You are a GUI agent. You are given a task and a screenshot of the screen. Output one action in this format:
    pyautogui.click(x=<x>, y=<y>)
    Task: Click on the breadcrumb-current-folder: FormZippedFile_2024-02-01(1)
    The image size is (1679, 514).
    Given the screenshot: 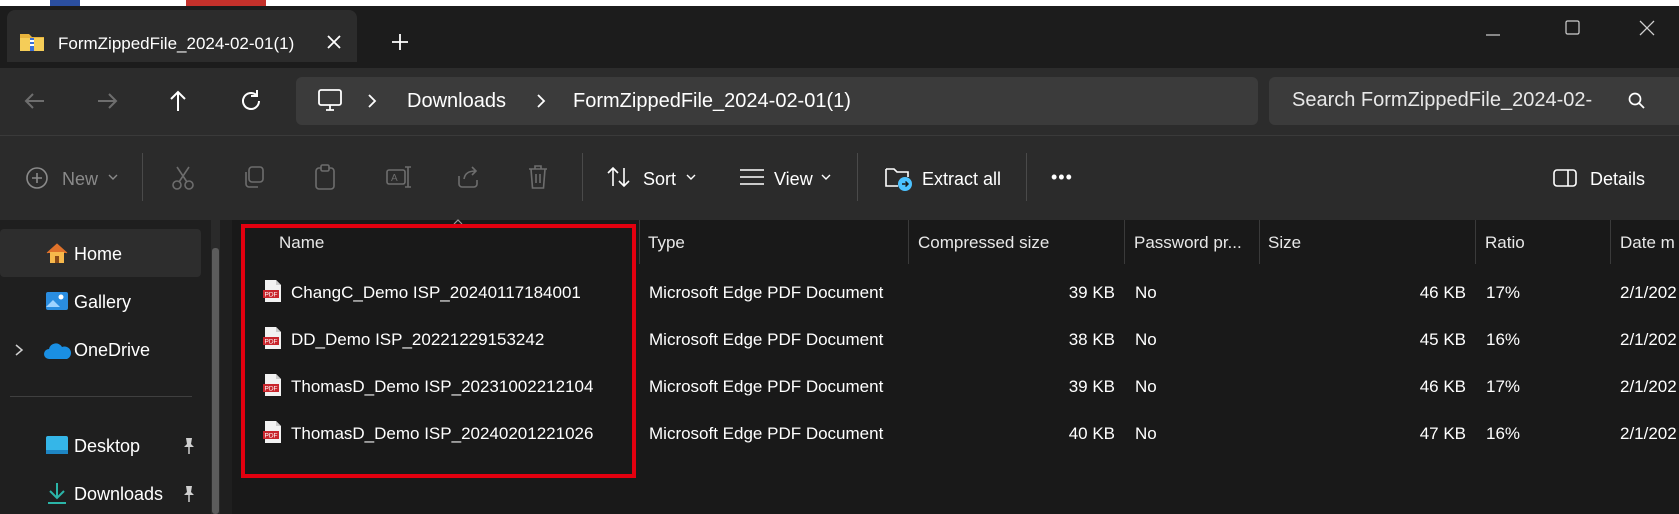 What is the action you would take?
    pyautogui.click(x=712, y=101)
    